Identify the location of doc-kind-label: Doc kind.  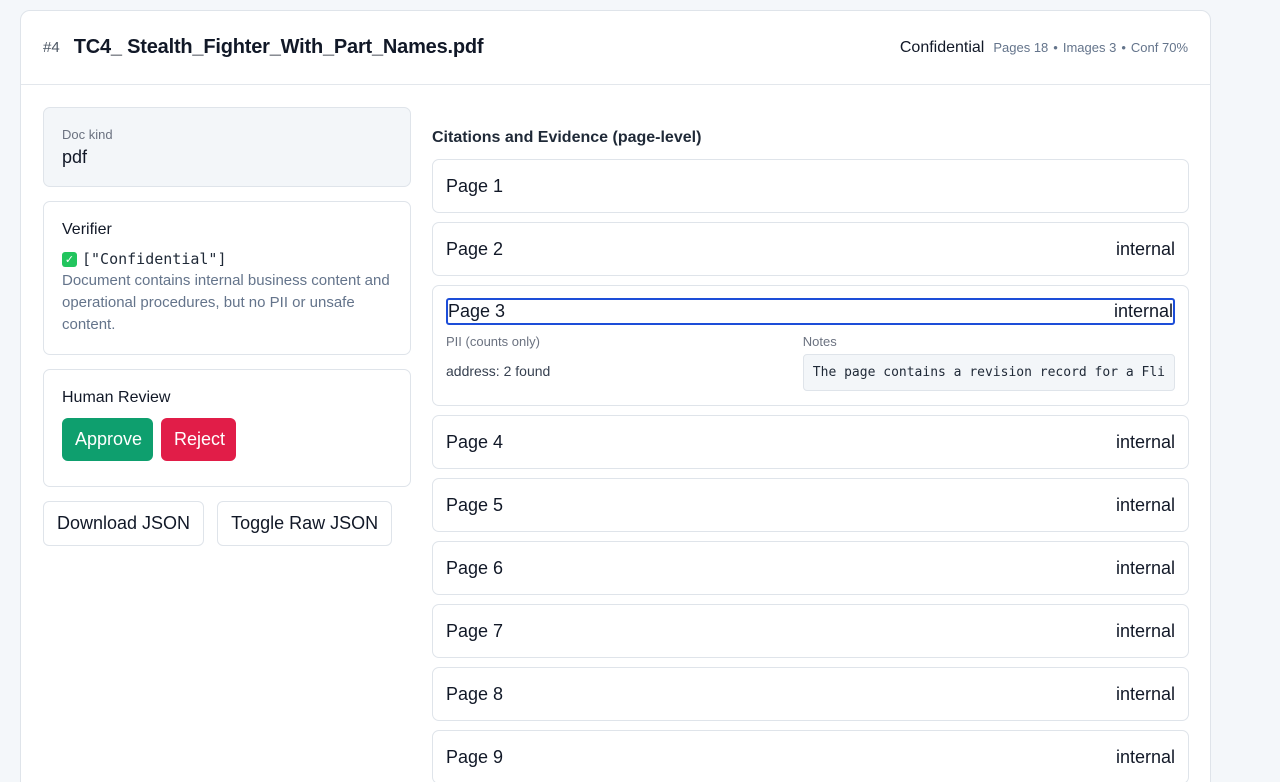
(87, 134).